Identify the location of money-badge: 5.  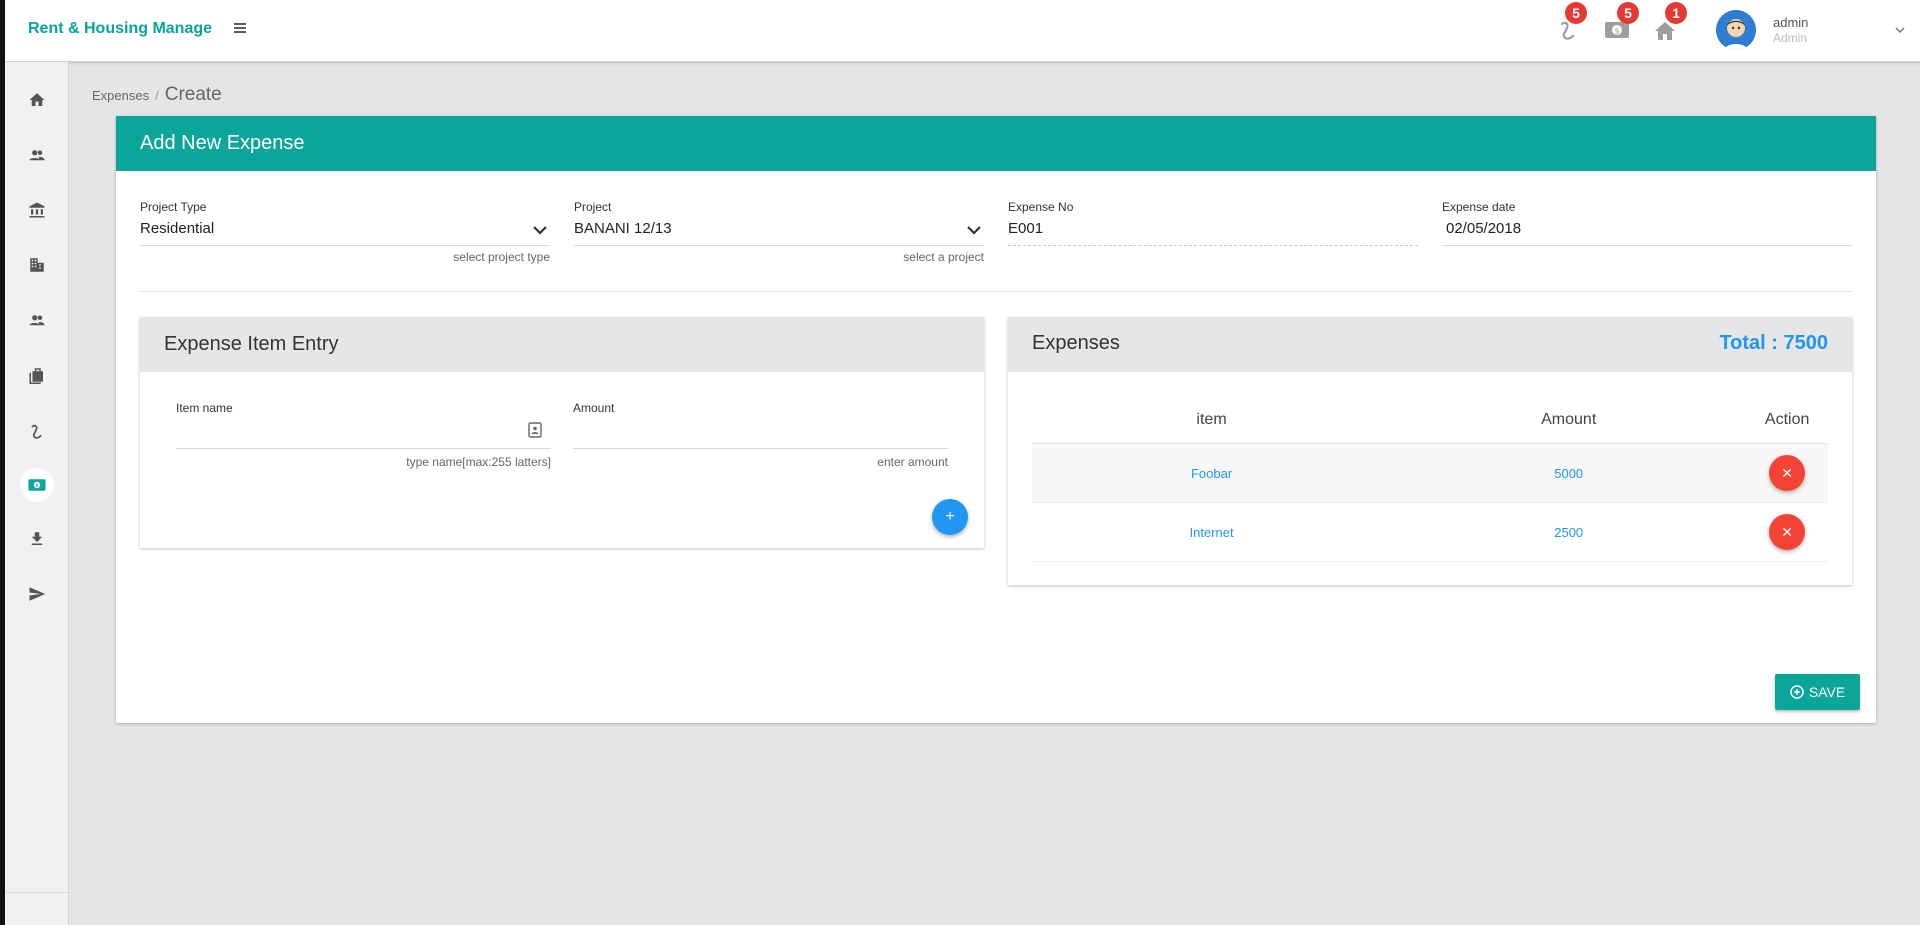
(1628, 13).